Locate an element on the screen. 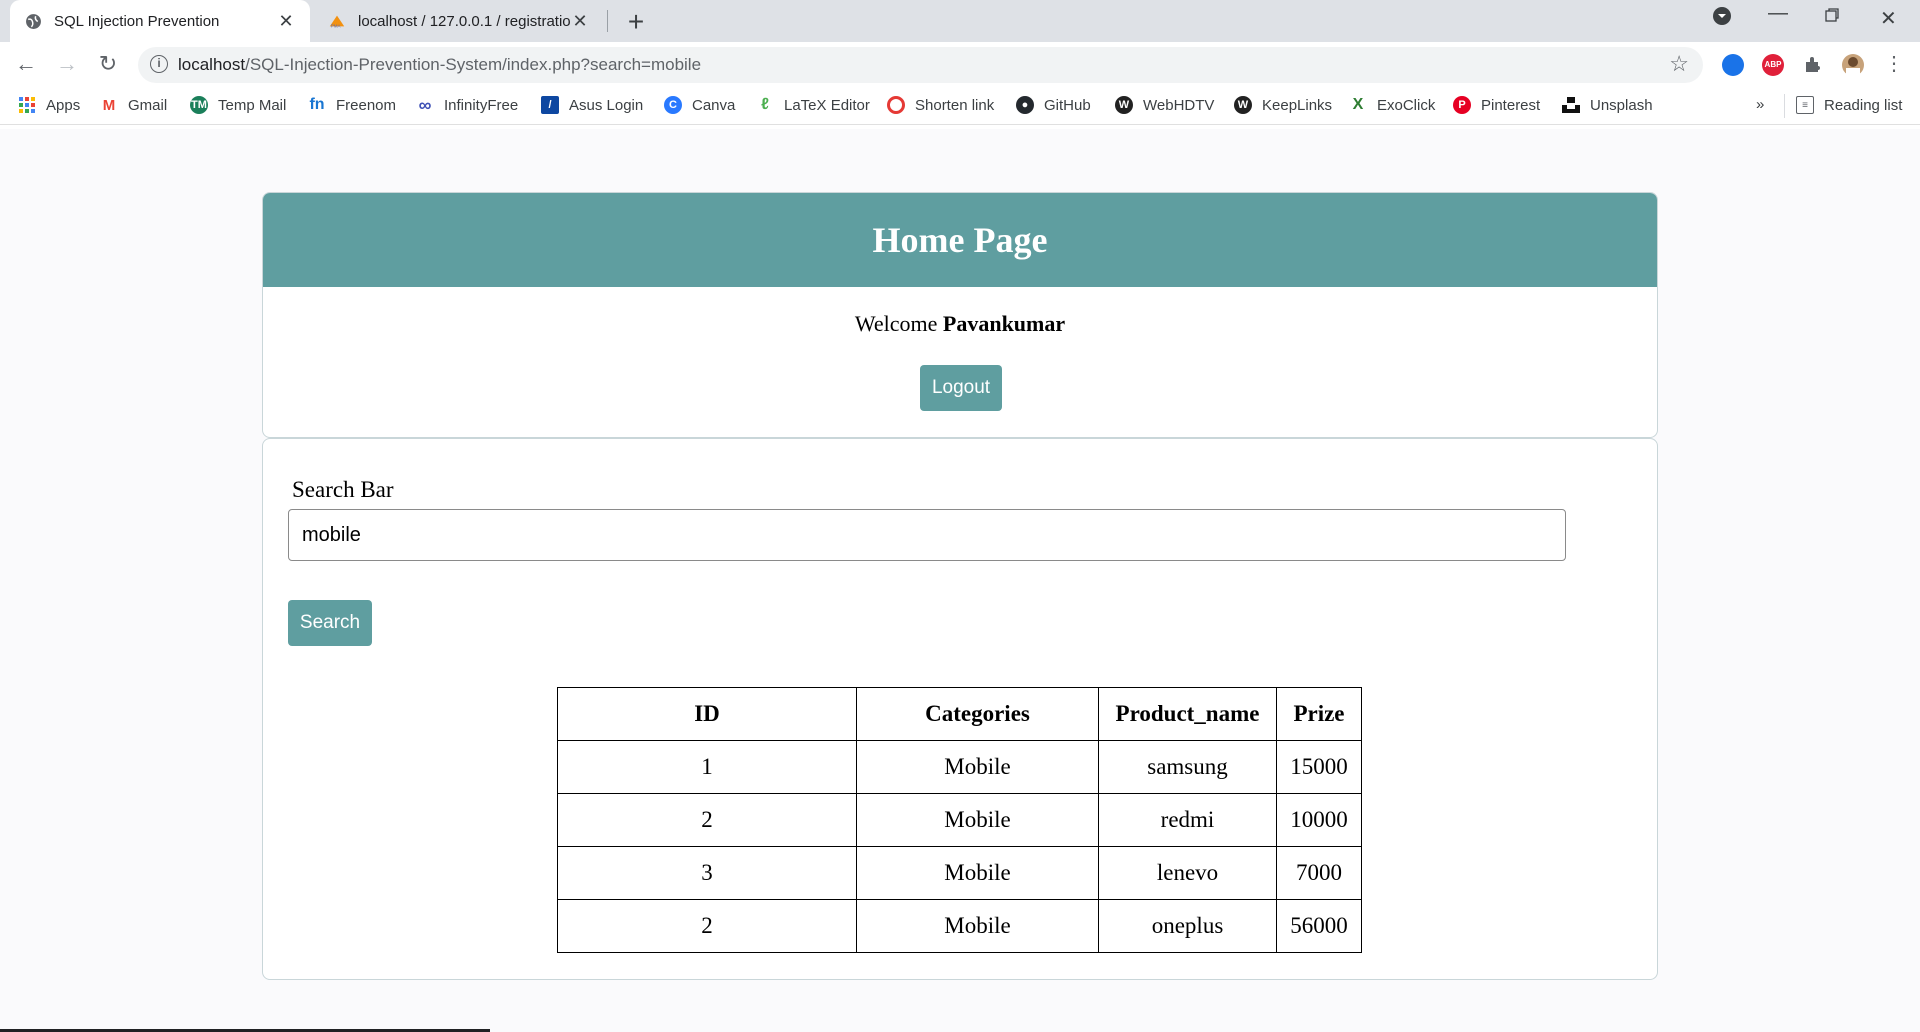 The height and width of the screenshot is (1032, 1920). cell-product-name: redmi is located at coordinates (1187, 820).